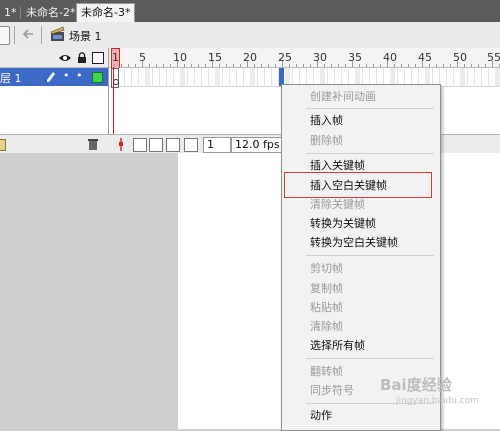 This screenshot has width=500, height=431. Describe the element at coordinates (10, 13) in the screenshot. I see `tab-document-1: 1*` at that location.